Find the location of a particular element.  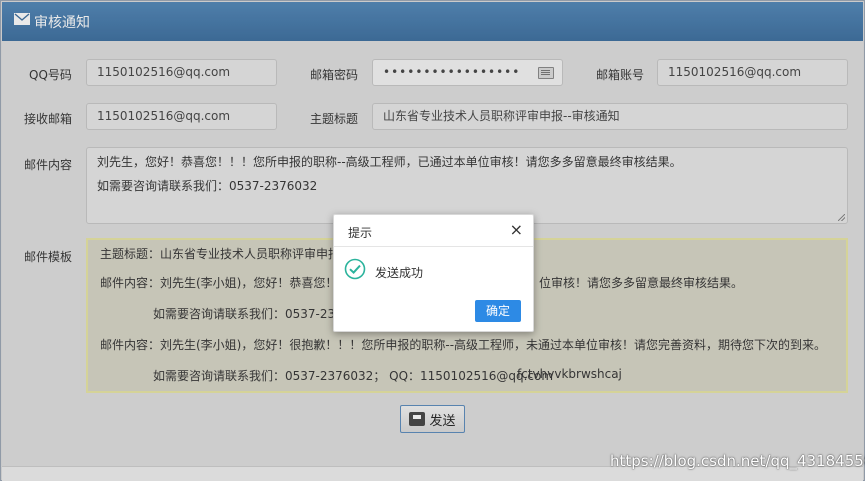

dialog-header: 提示 × is located at coordinates (433, 231).